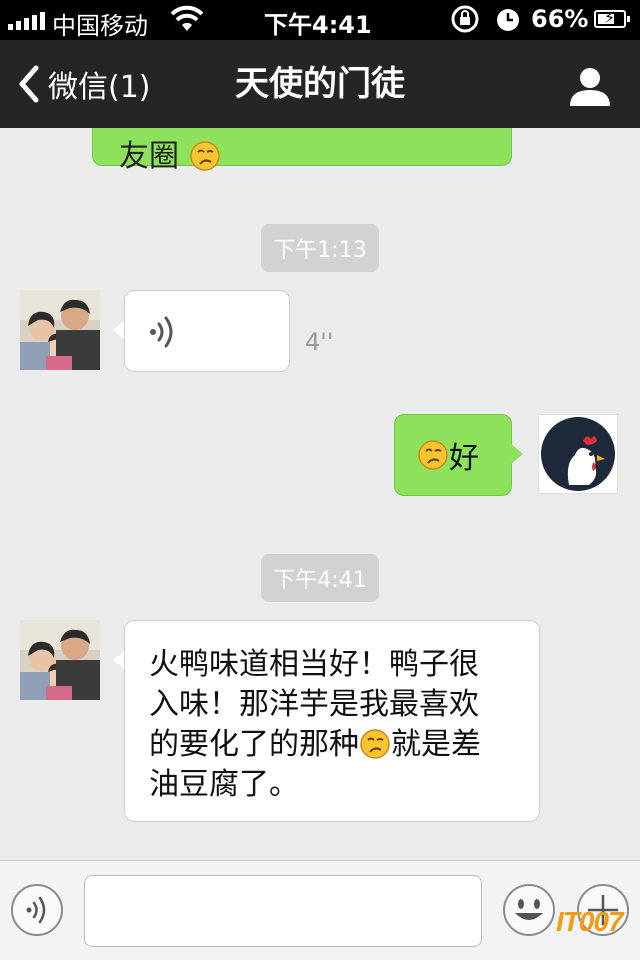 Image resolution: width=640 pixels, height=960 pixels. I want to click on alarm-icon, so click(508, 20).